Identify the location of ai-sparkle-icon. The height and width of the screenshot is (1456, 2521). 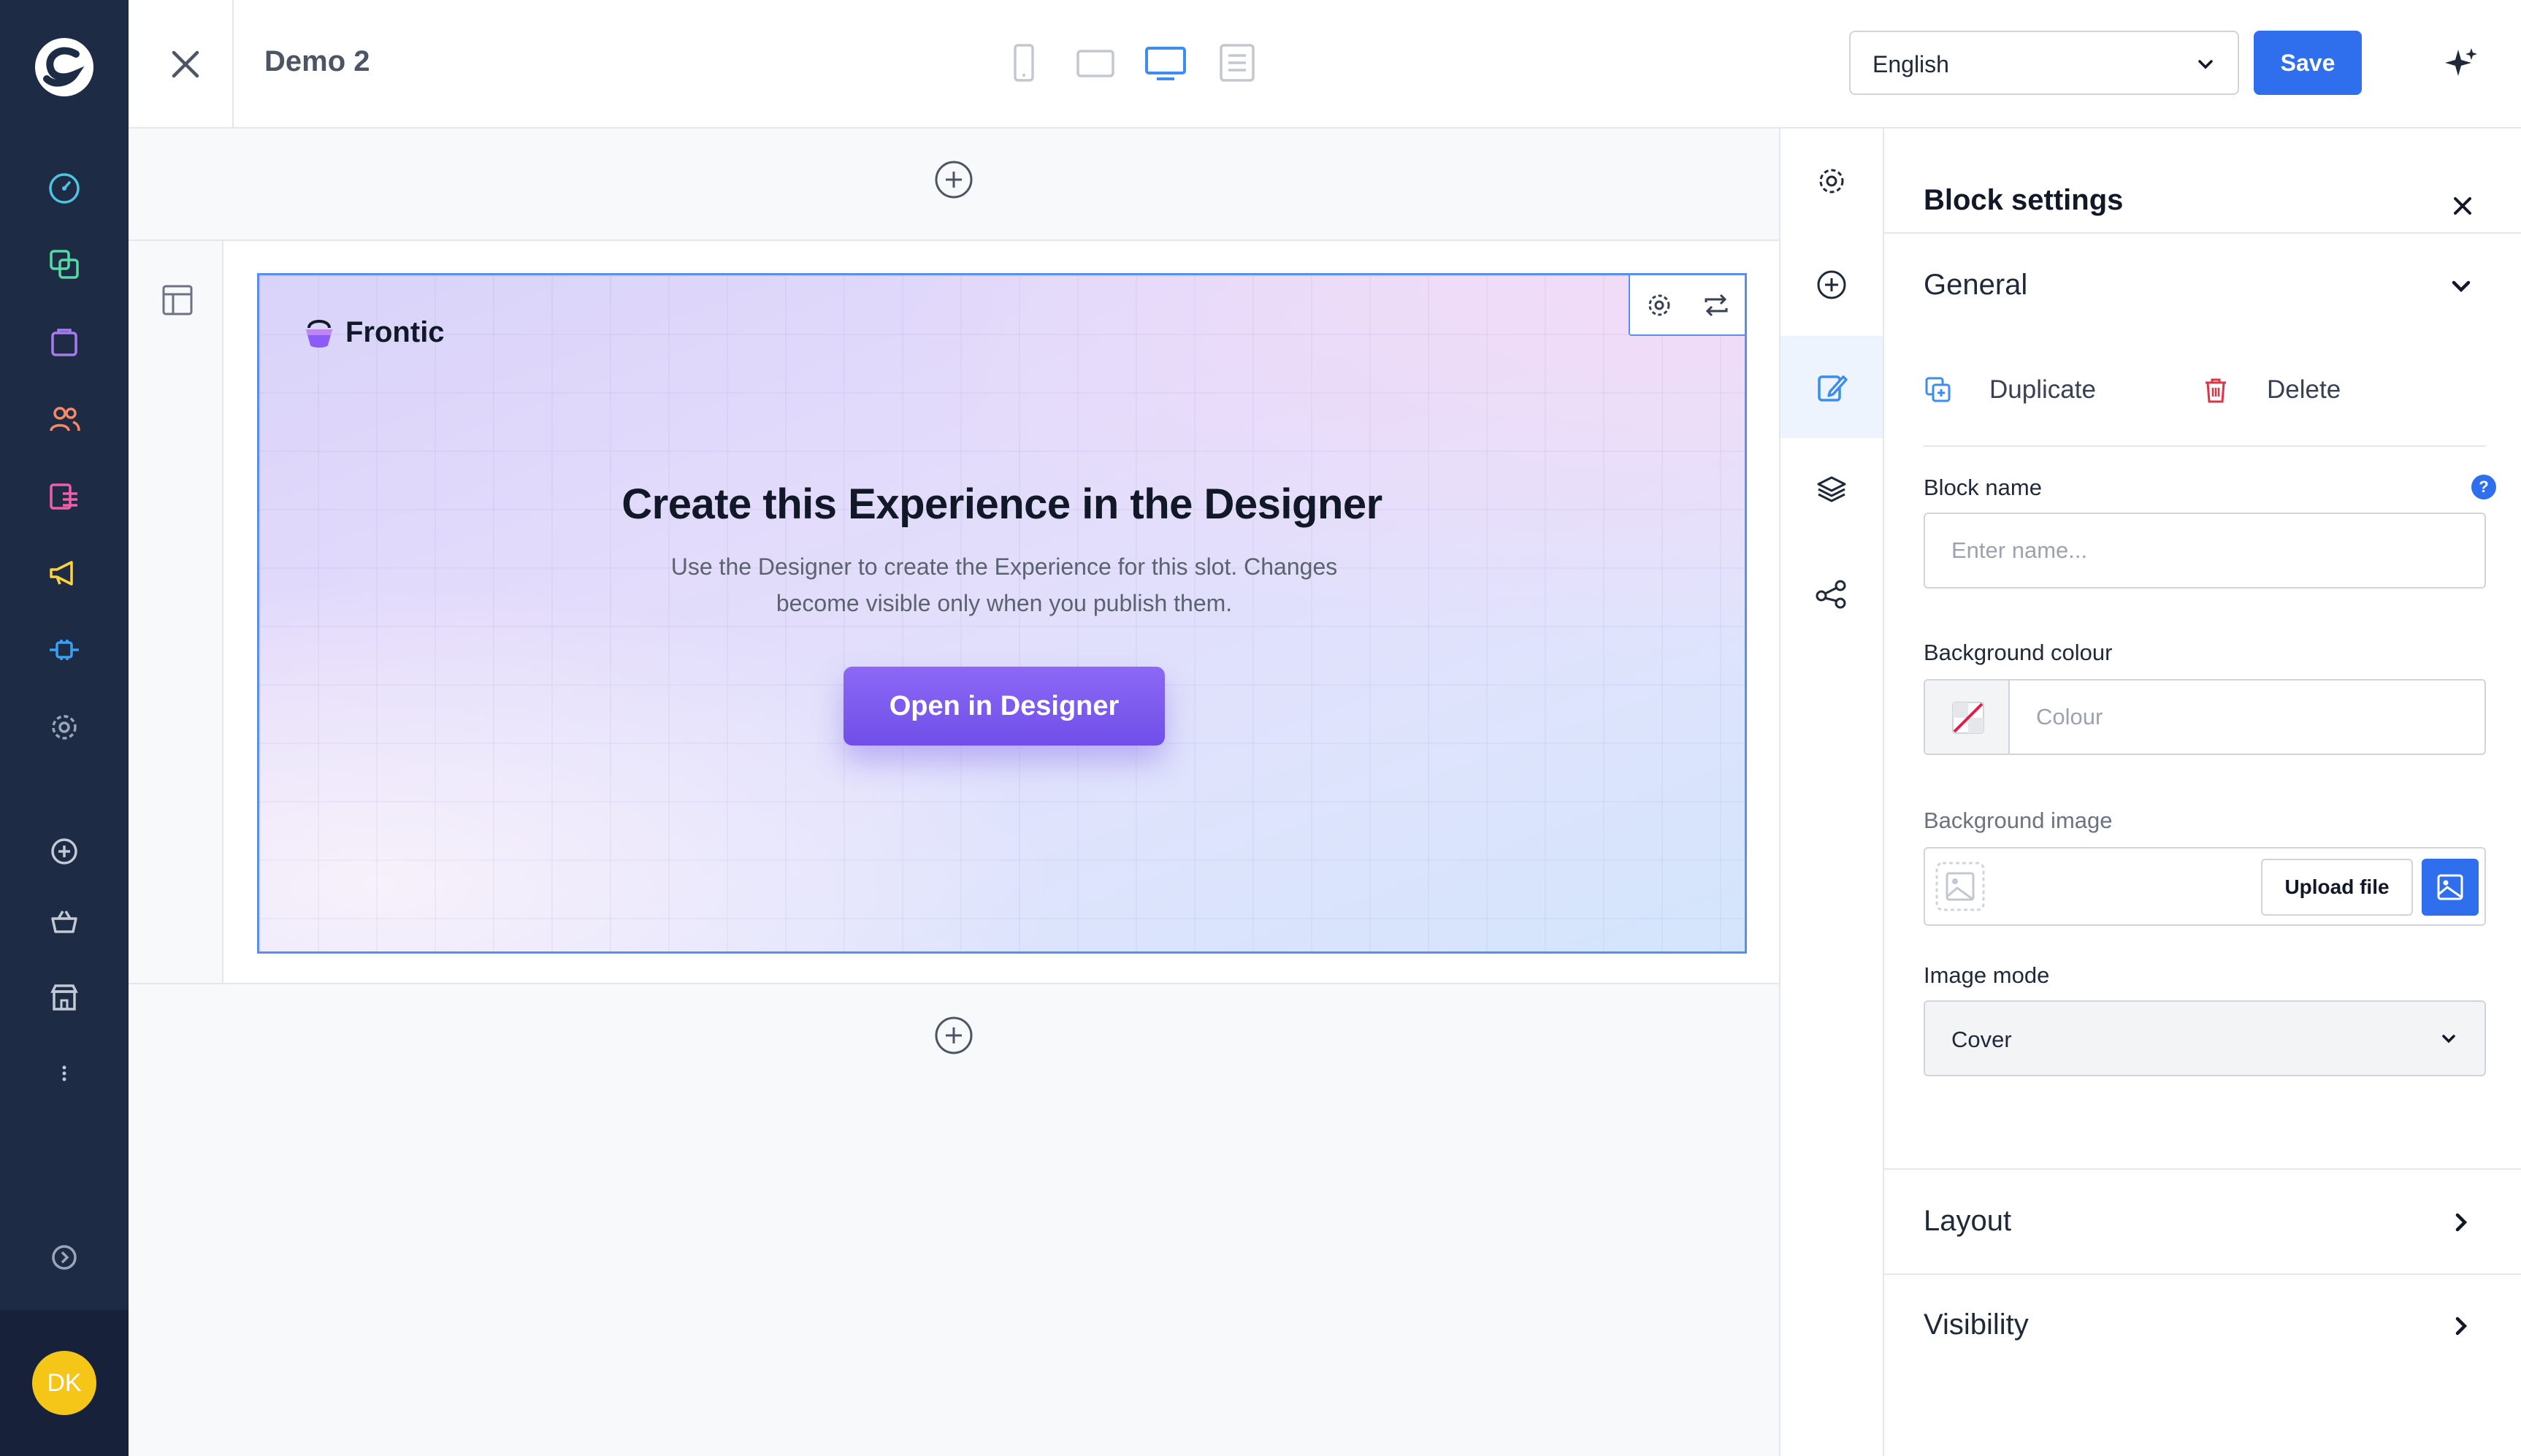
(2461, 64).